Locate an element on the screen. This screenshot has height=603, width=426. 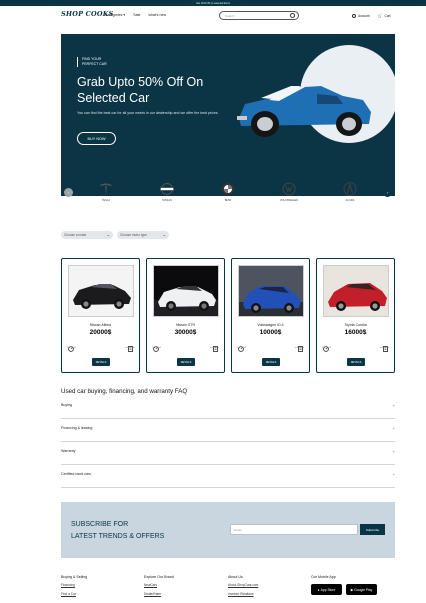
chevron-right-icon: › is located at coordinates (387, 192).